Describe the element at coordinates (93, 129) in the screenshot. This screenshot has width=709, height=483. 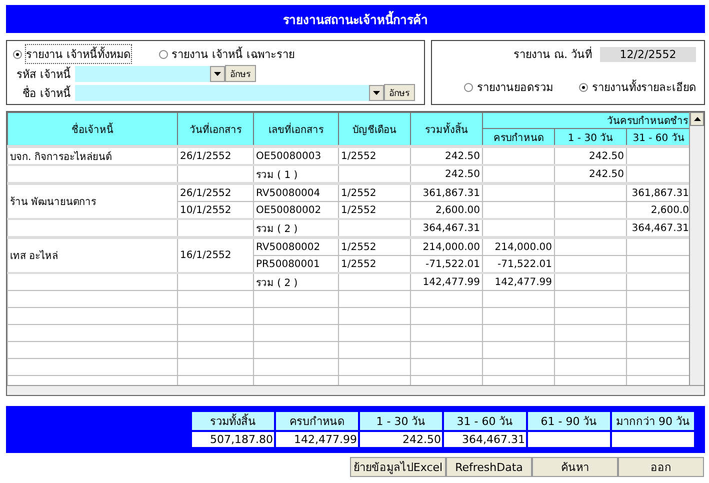
I see `column-header: ชื่อเจ้าหนี้` at that location.